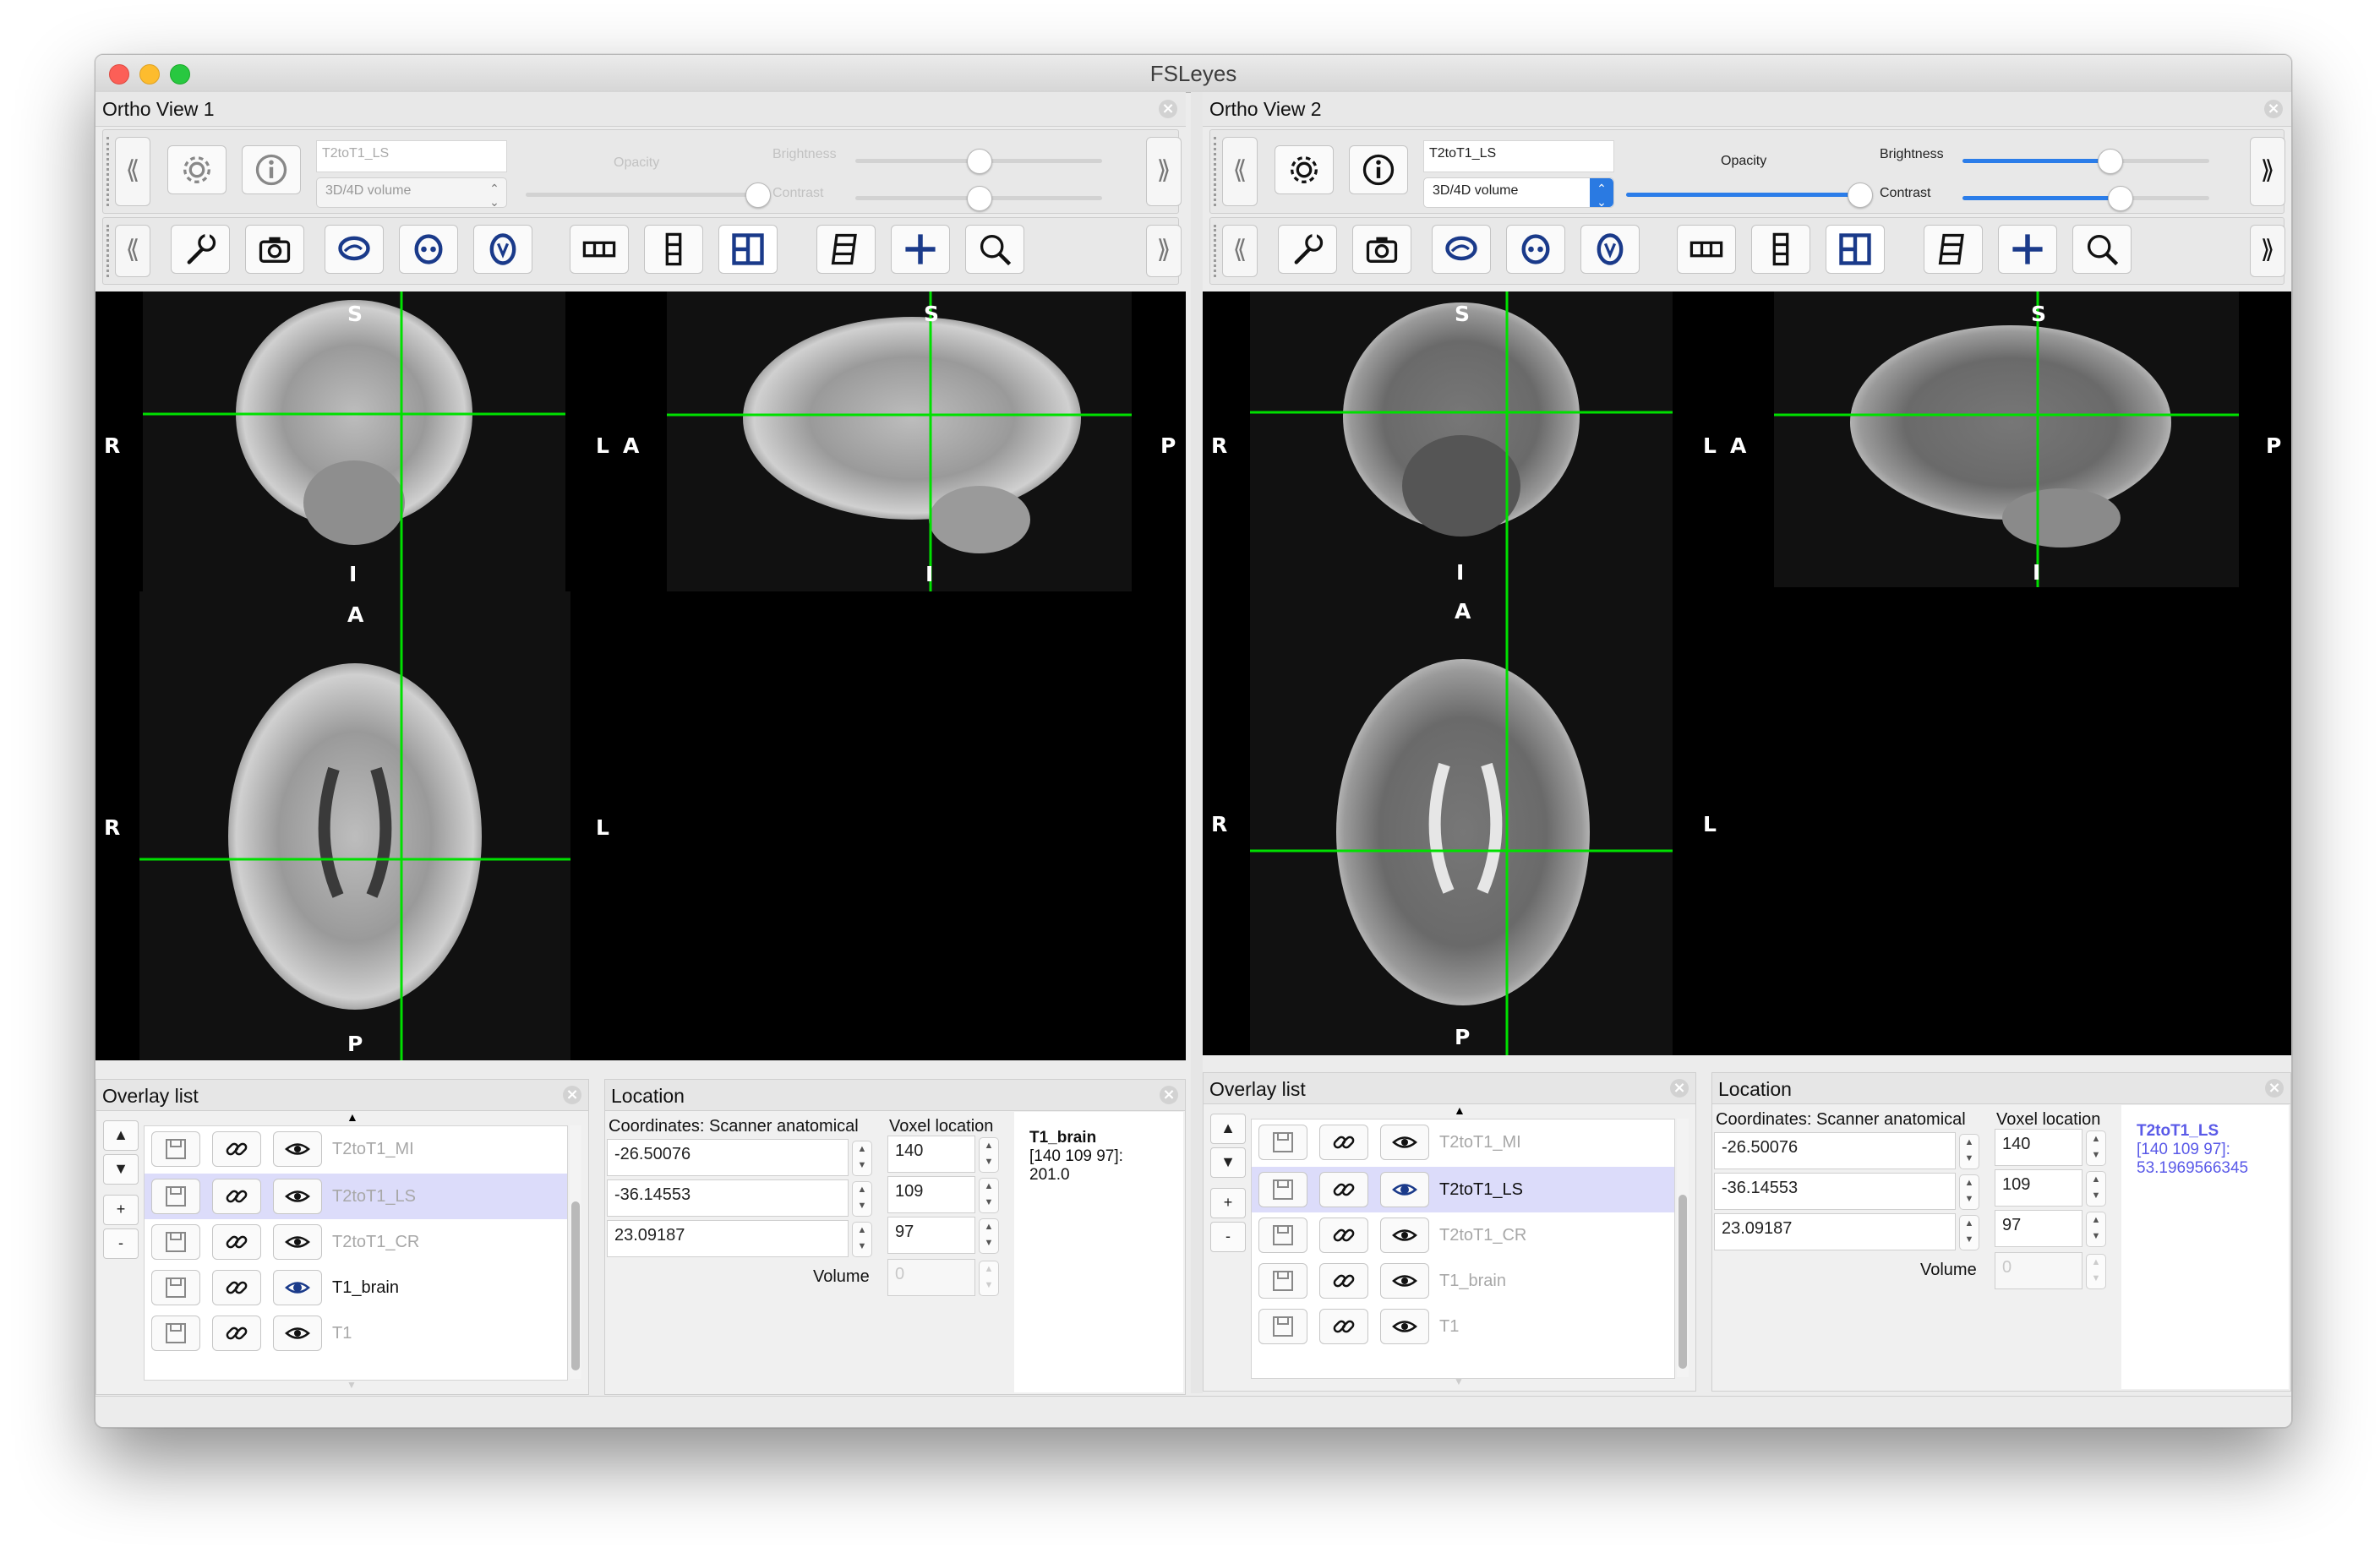  I want to click on overlay-row-t1: T1, so click(1463, 1326).